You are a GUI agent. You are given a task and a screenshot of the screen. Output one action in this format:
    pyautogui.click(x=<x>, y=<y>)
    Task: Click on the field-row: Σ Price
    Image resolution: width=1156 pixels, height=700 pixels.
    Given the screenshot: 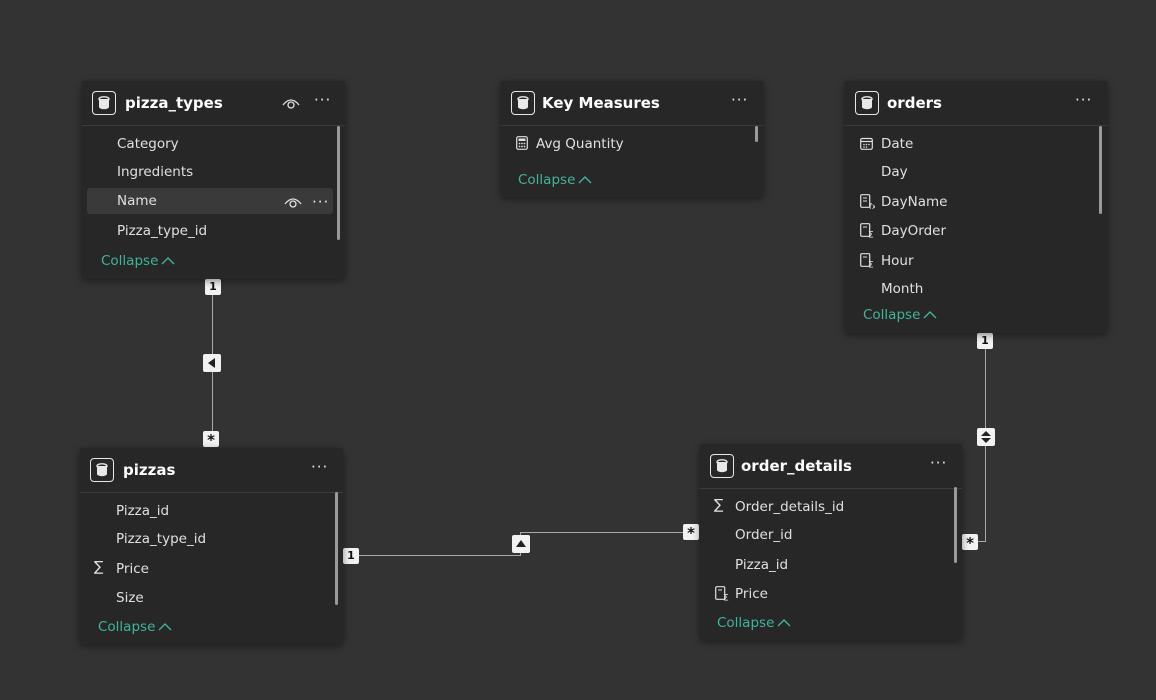 What is the action you would take?
    pyautogui.click(x=824, y=594)
    